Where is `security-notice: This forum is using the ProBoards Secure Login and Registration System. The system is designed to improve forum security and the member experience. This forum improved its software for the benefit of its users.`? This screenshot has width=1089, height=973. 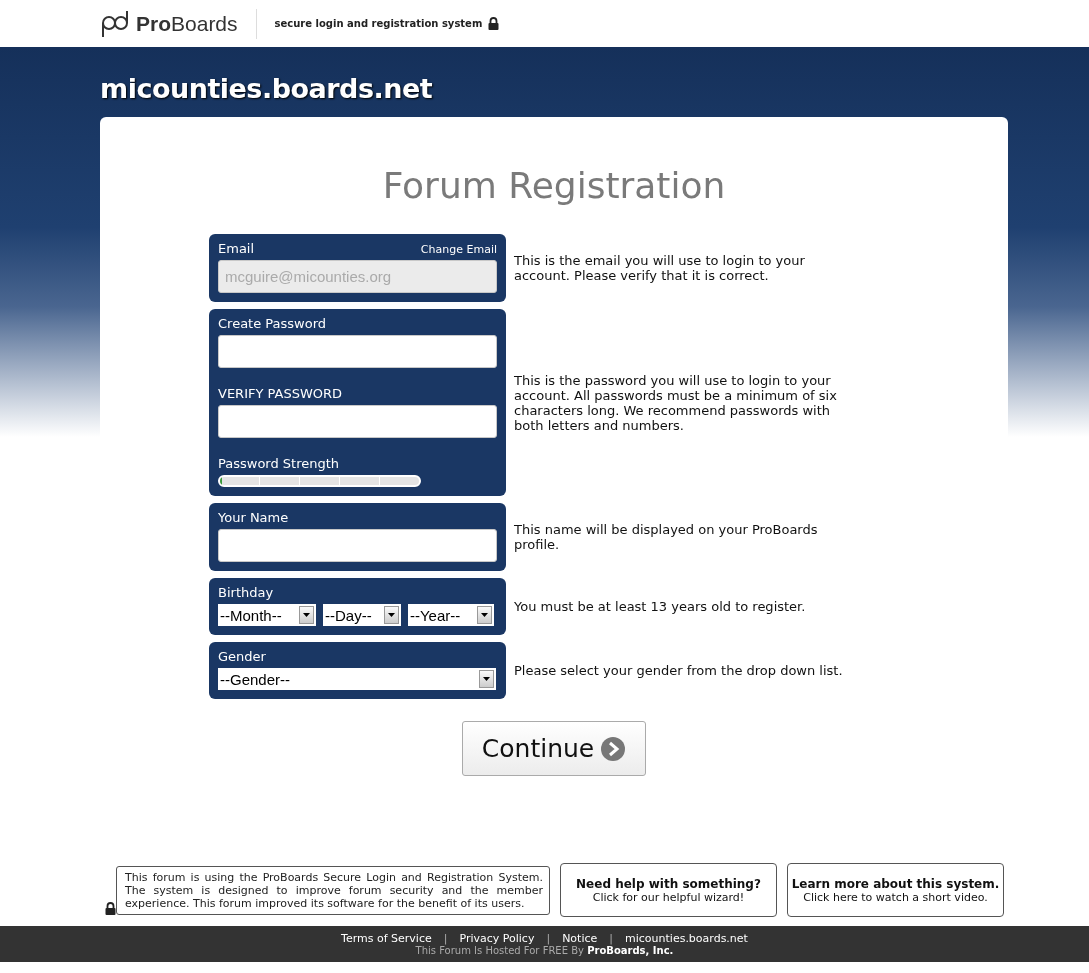 security-notice: This forum is using the ProBoards Secure Login and Registration System. The system is designed to improve forum security and the member experience. This forum improved its software for the benefit of its users. is located at coordinates (333, 890).